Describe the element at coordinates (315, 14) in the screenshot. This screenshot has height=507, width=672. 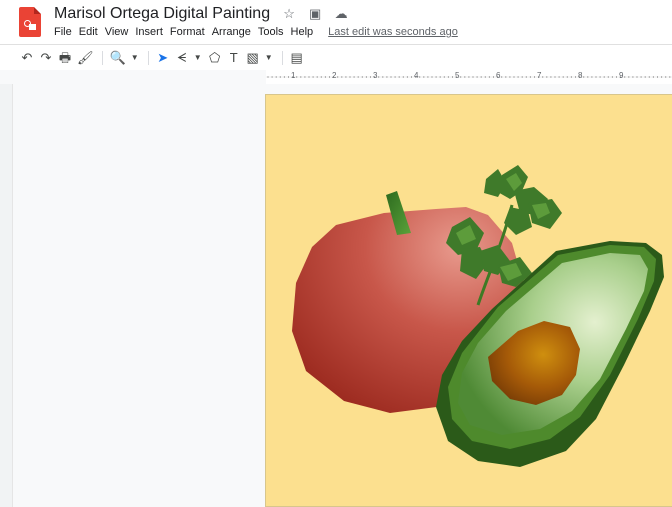
I see `move-to-folder-icon: ▣` at that location.